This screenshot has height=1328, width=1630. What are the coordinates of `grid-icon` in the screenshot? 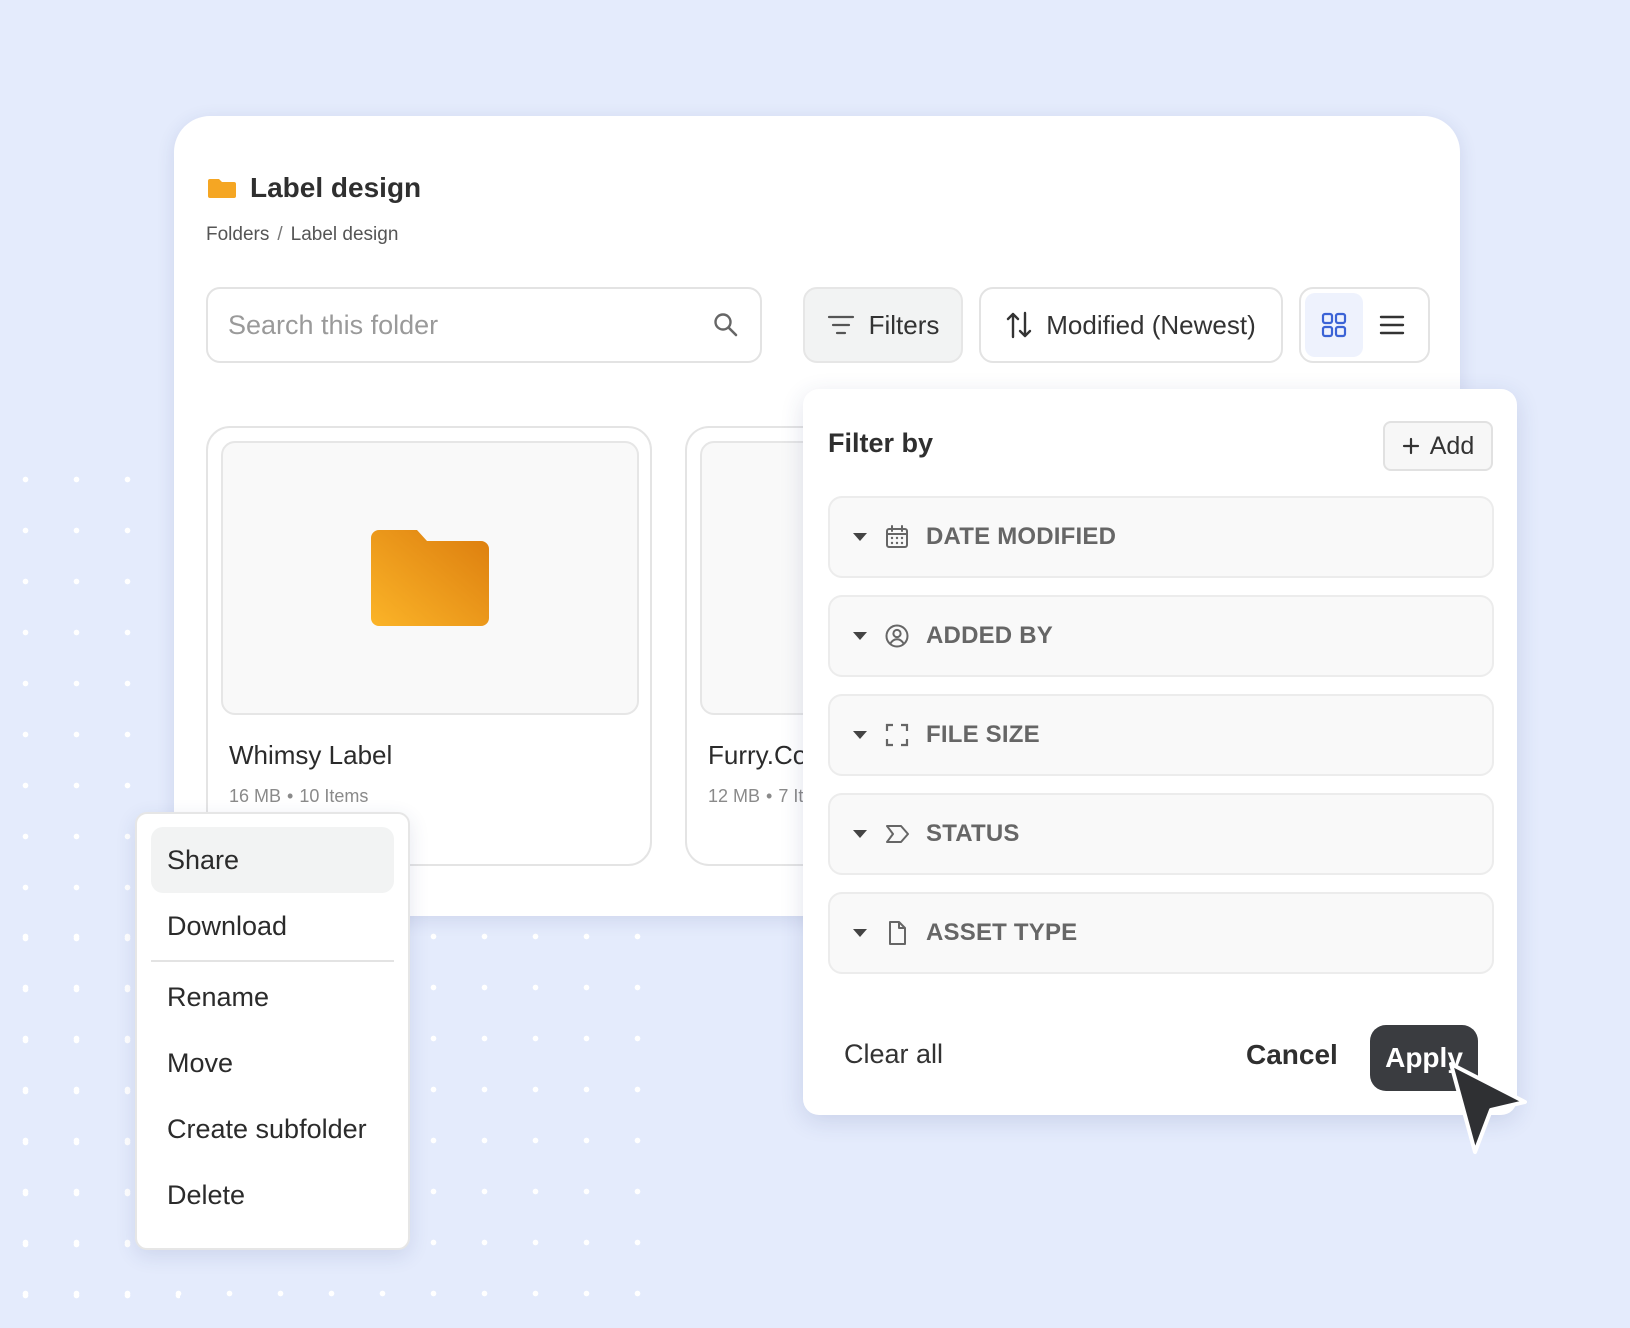 It's located at (1334, 325).